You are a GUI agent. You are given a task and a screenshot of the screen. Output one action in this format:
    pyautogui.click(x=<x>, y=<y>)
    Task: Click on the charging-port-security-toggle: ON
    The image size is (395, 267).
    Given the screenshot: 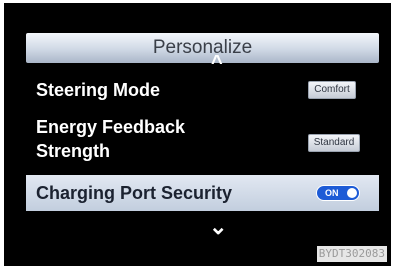 What is the action you would take?
    pyautogui.click(x=338, y=193)
    